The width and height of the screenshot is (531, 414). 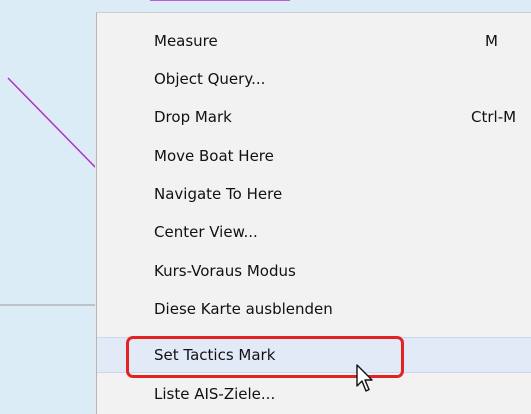 I want to click on menu-item-diese-karte-ausblenden: Diese Karte ausblenden, so click(x=314, y=309).